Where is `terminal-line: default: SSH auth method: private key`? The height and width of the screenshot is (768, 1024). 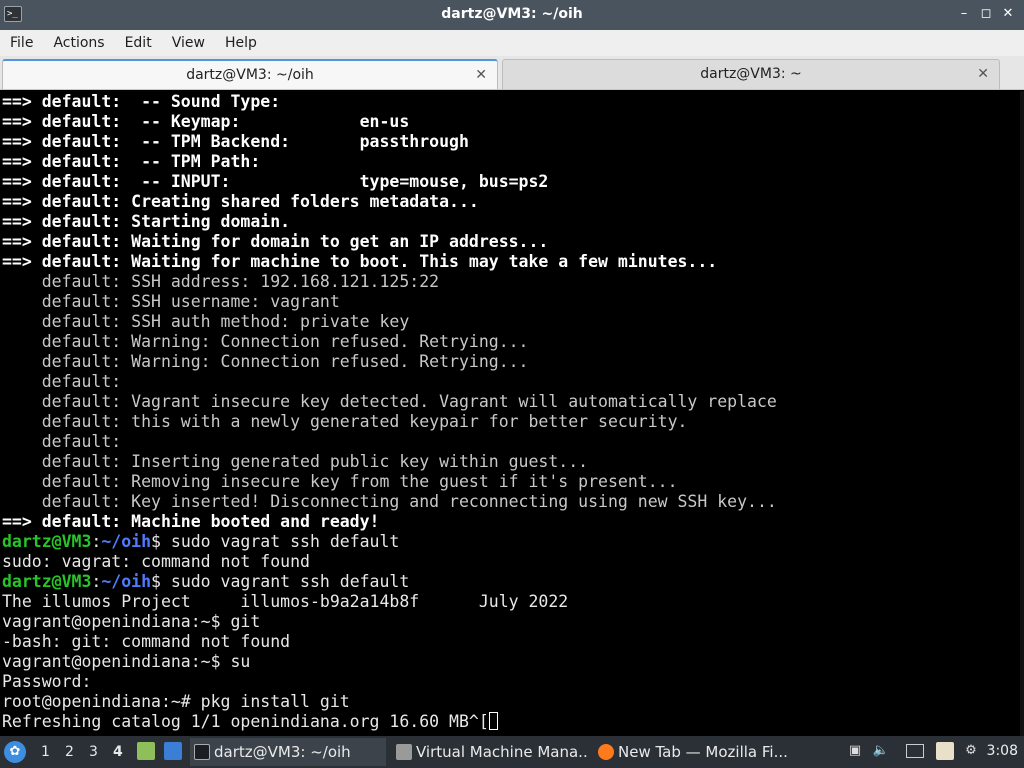 terminal-line: default: SSH auth method: private key is located at coordinates (389, 322).